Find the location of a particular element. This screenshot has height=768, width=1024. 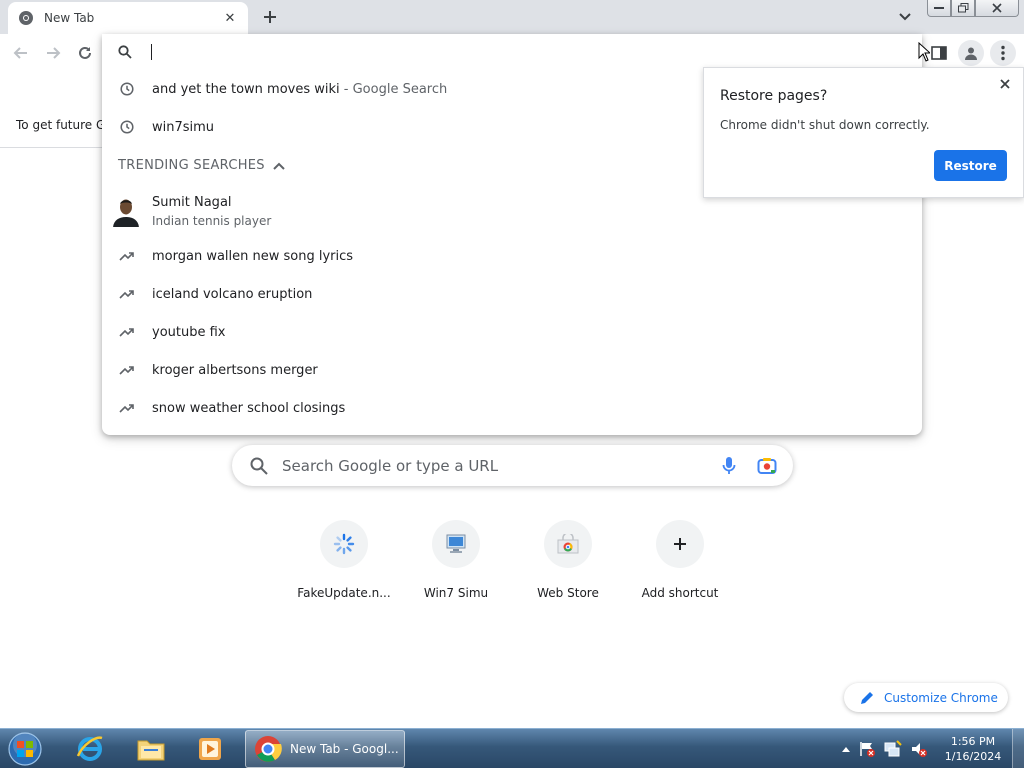

chrome-favicon-icon is located at coordinates (26, 18).